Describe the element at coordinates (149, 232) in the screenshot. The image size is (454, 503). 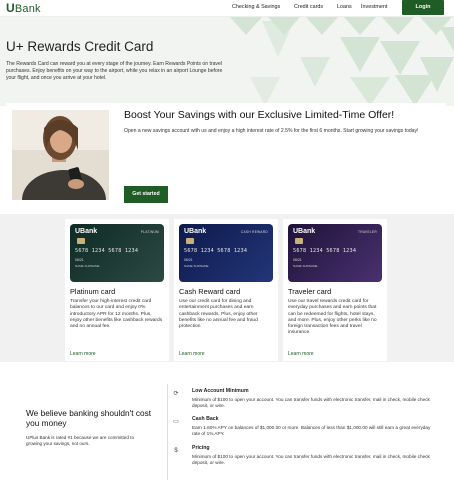
I see `card-tier: PLATINUM` at that location.